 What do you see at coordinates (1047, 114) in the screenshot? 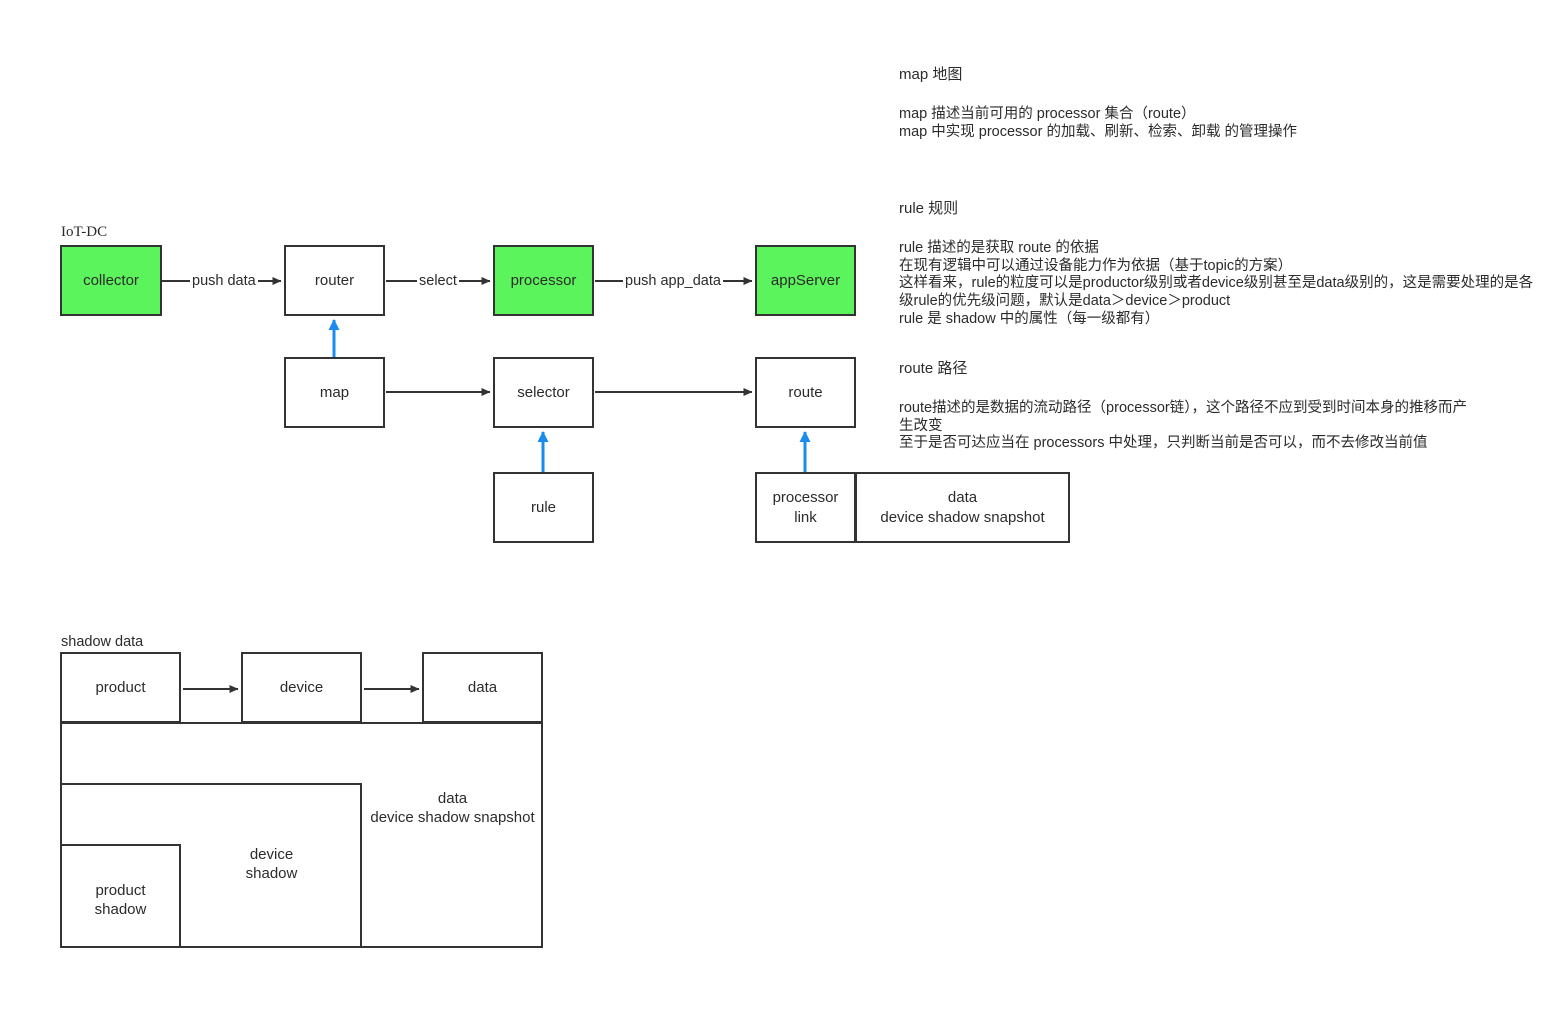
I see `note-map-line-1: map 描述当前可用的 processor 集合（route）` at bounding box center [1047, 114].